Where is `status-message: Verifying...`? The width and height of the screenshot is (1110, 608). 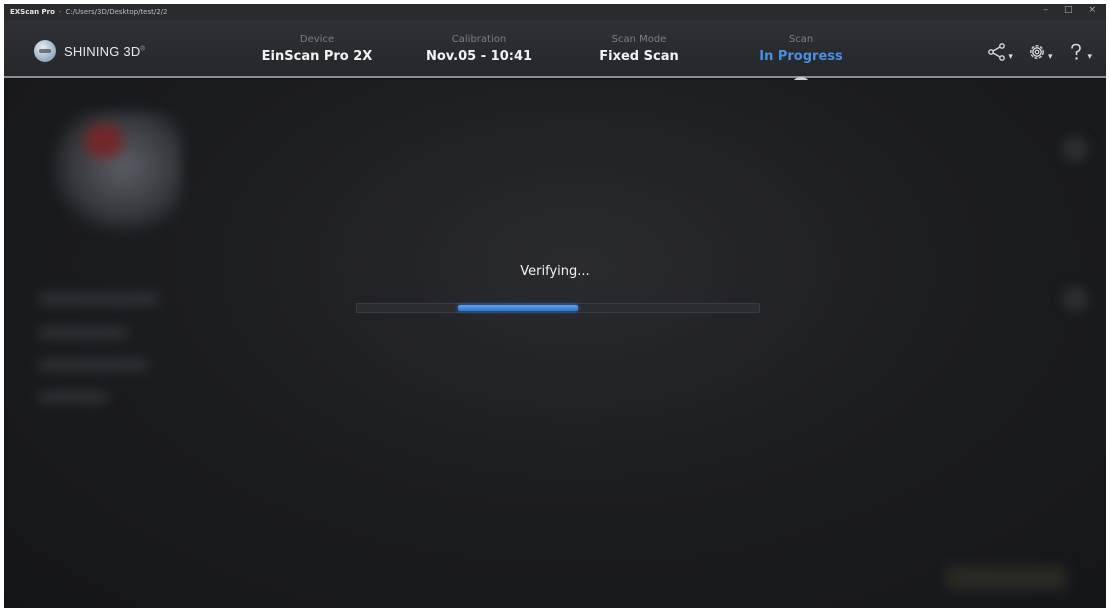 status-message: Verifying... is located at coordinates (555, 271).